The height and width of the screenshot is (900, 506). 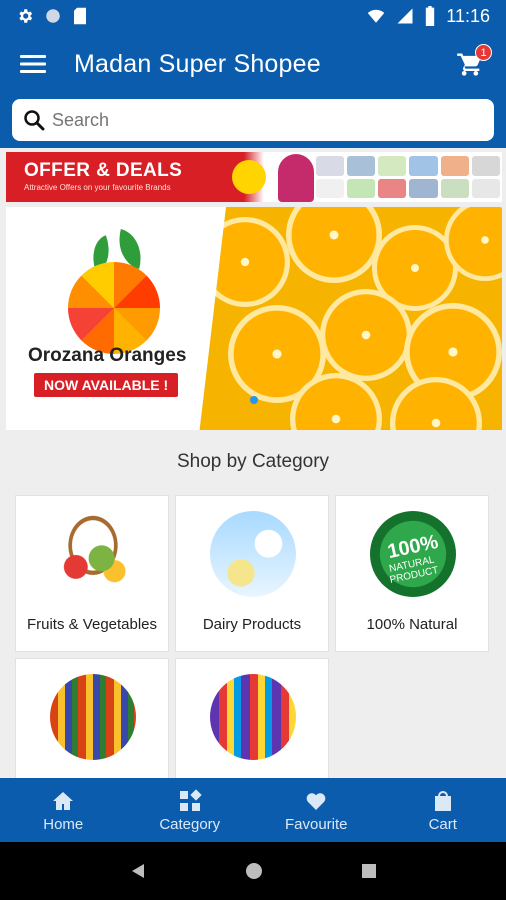 I want to click on offer-badge-graphic, so click(x=249, y=177).